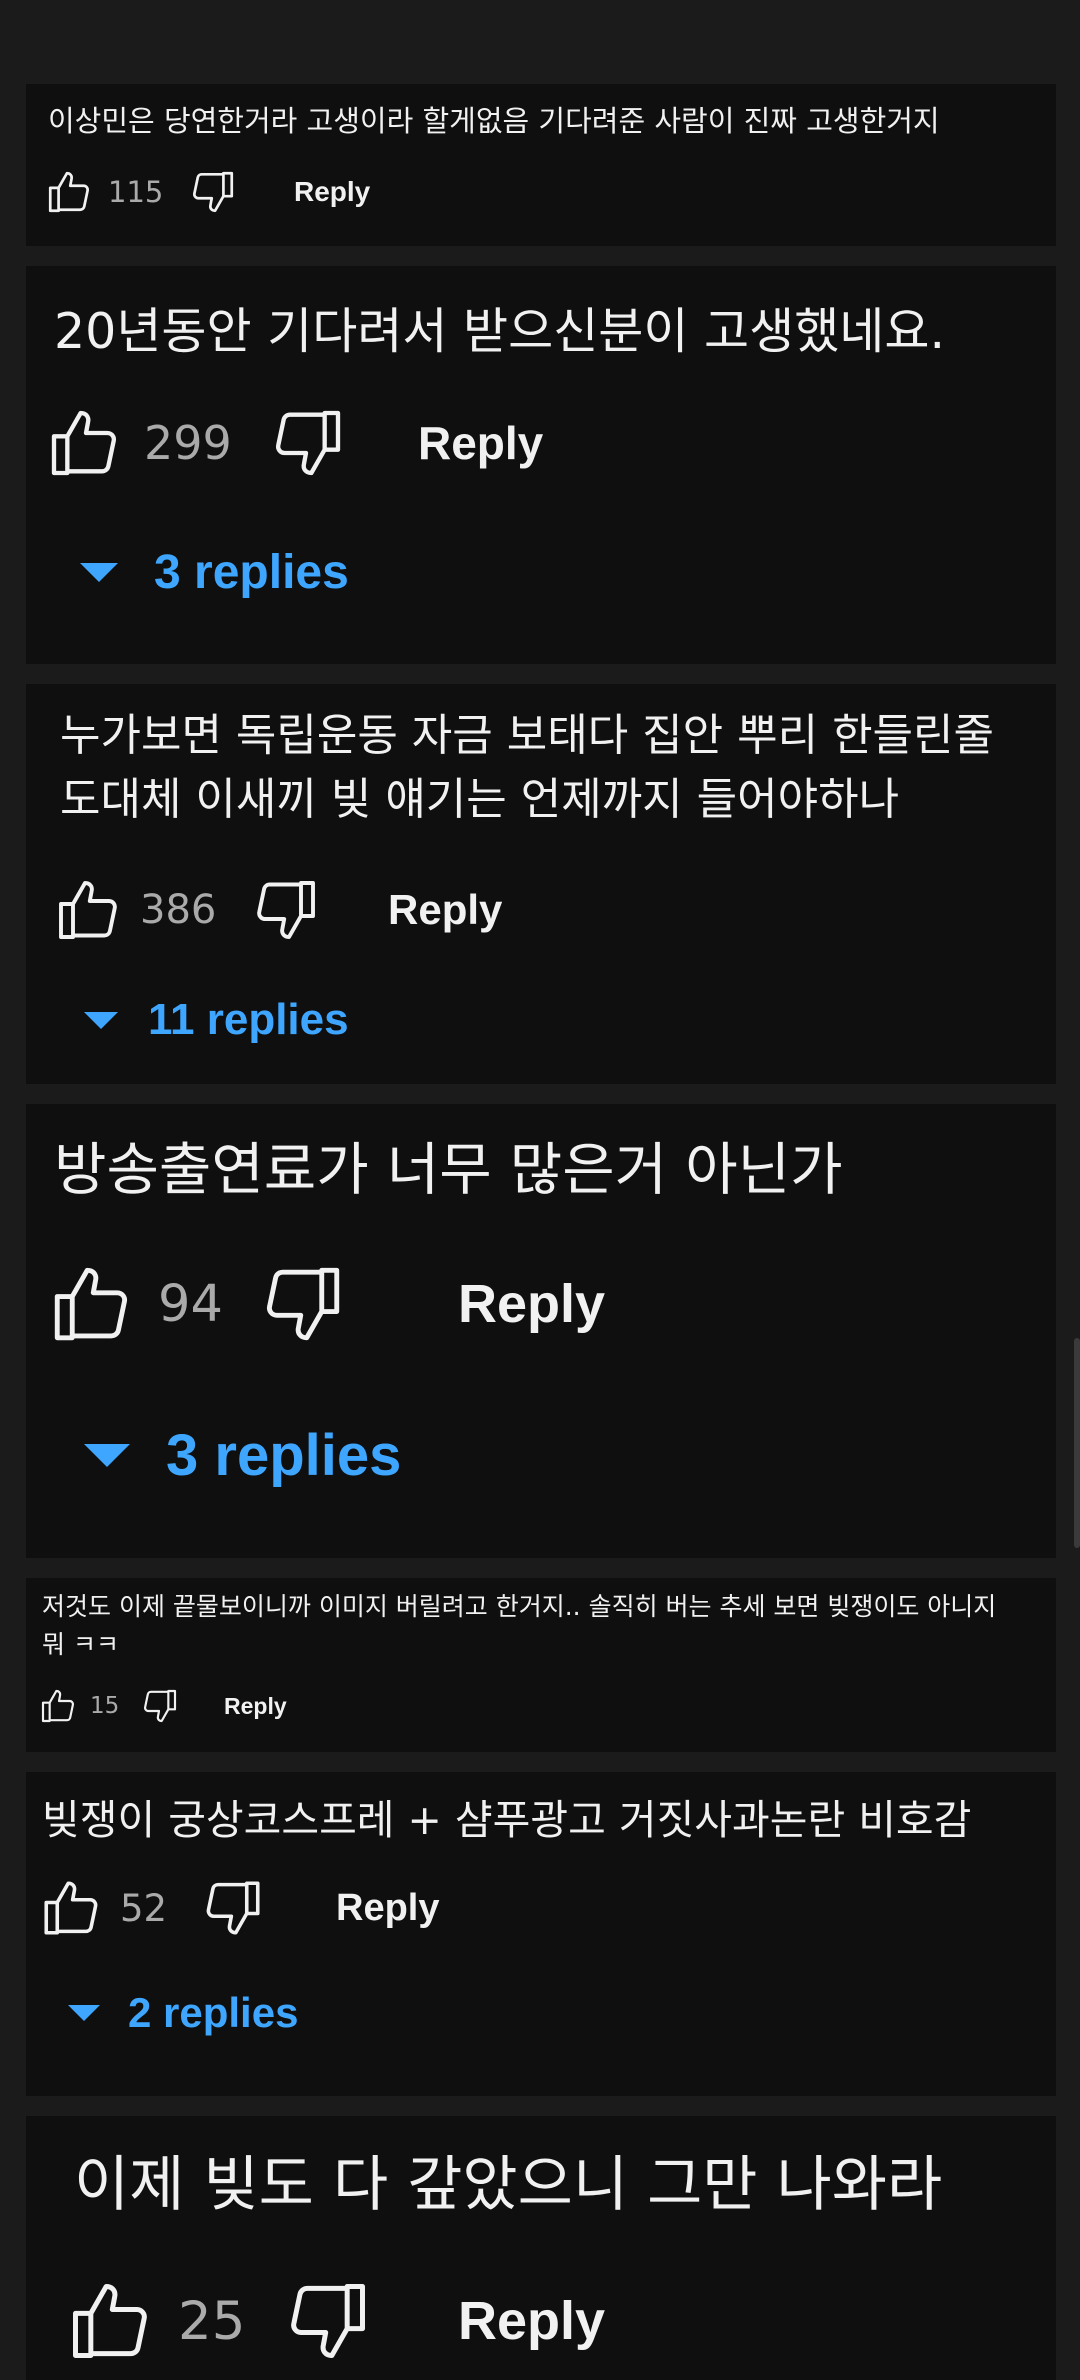 The width and height of the screenshot is (1080, 2380). I want to click on like-count: 299, so click(188, 443).